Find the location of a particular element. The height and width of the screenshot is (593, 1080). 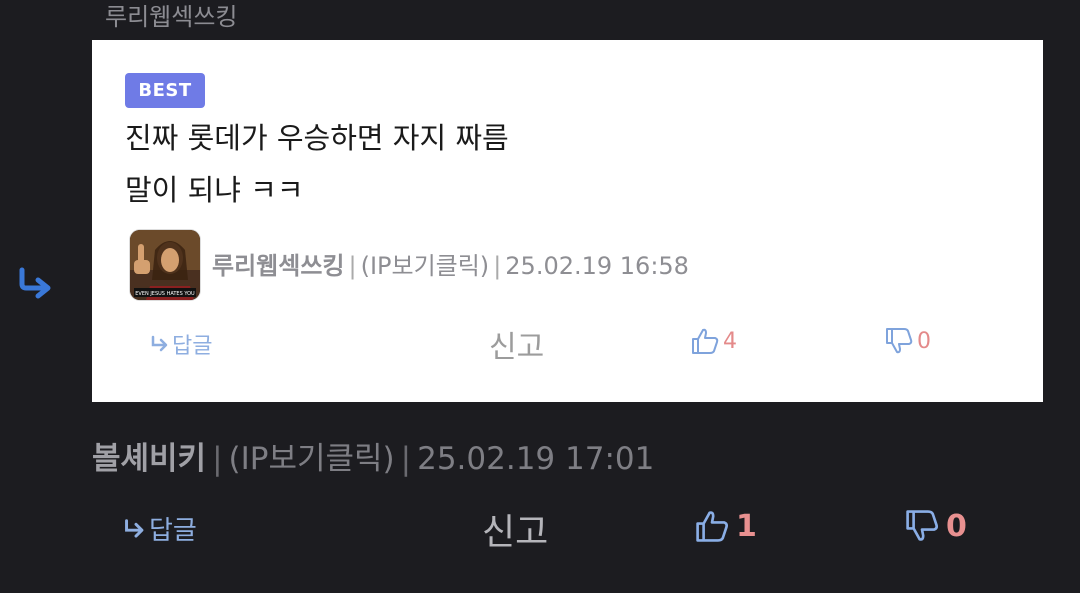

avatar-caption: EVEN JESUS HATES YOU is located at coordinates (165, 294).